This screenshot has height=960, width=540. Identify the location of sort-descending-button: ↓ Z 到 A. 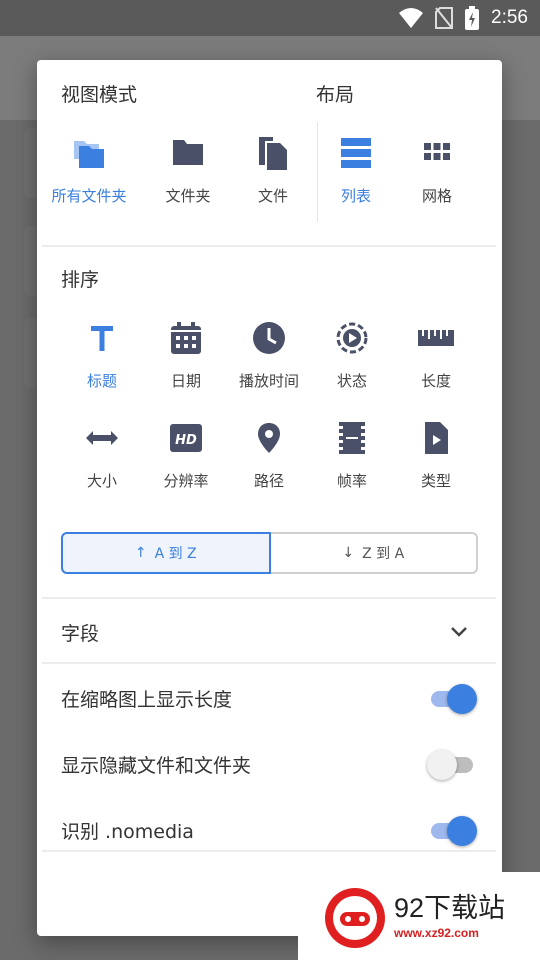
(374, 553).